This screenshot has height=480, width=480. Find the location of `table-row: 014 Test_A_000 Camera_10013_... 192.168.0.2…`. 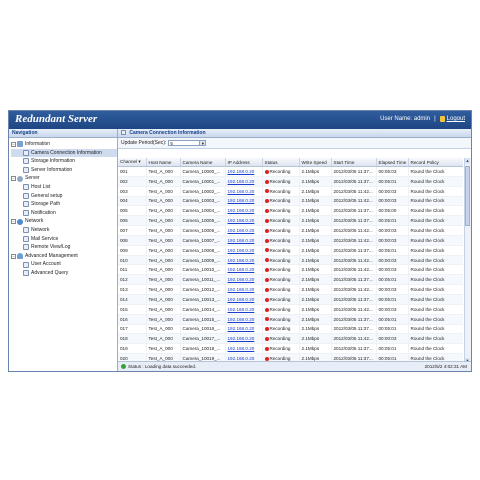

table-row: 014 Test_A_000 Camera_10013_... 192.168.0.2… is located at coordinates (290, 299).